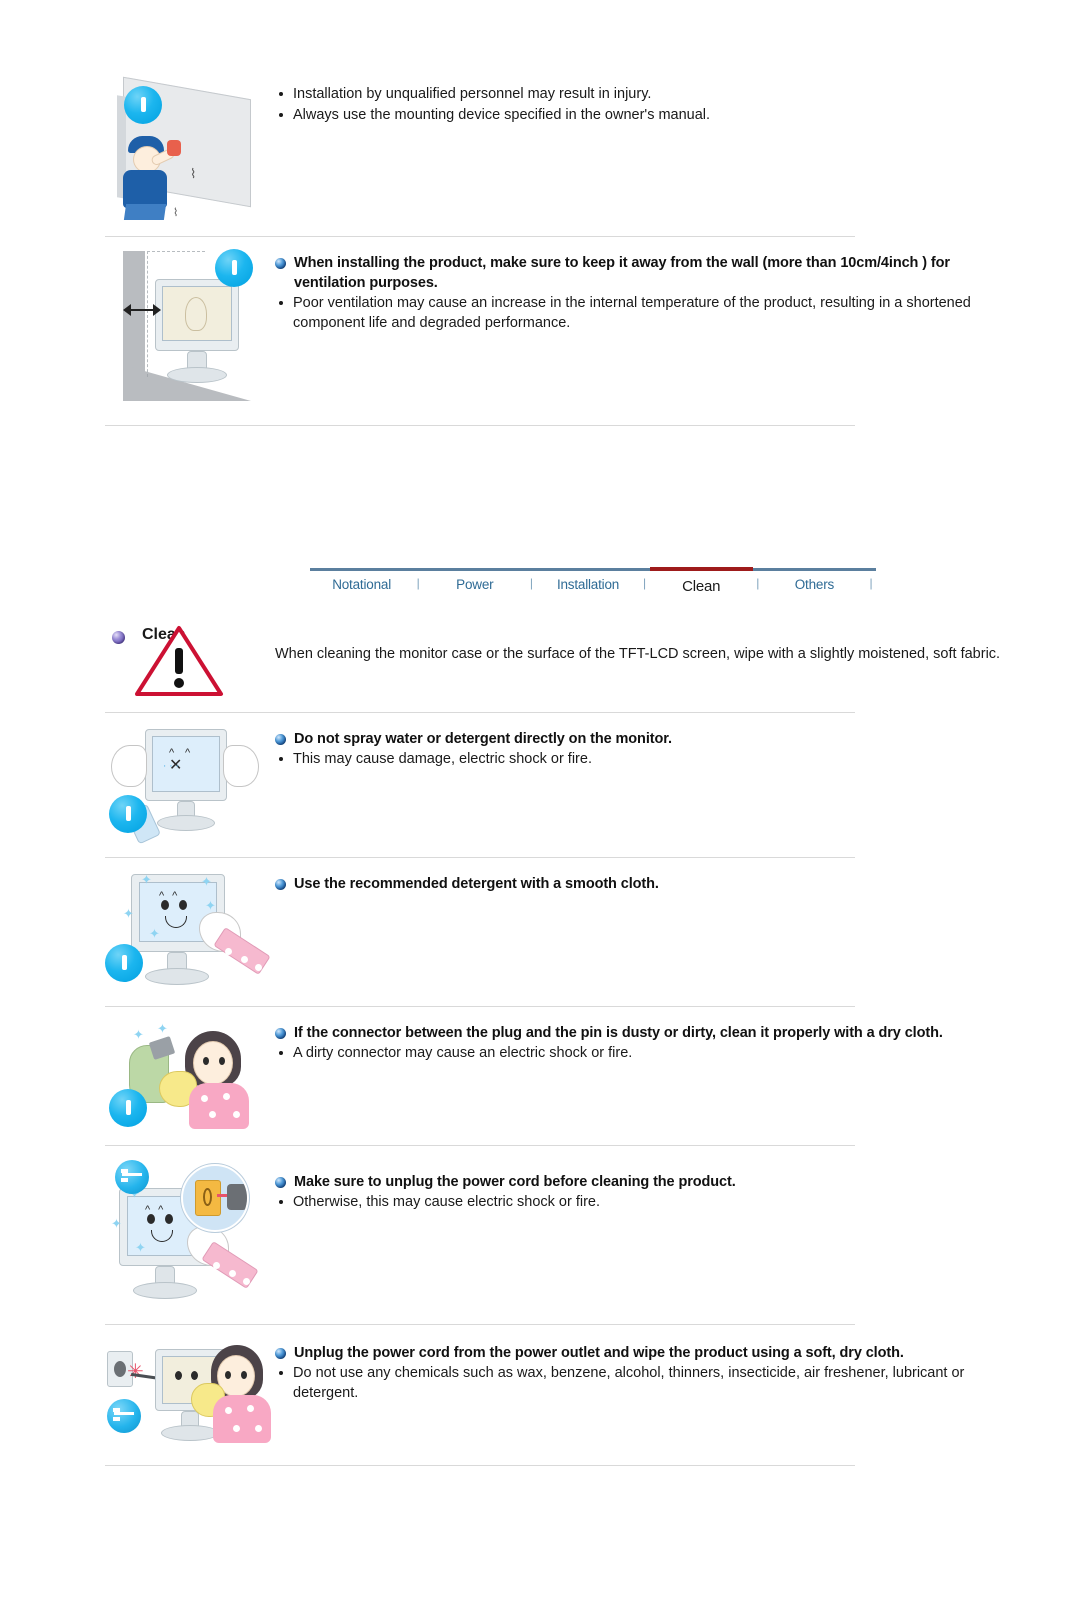 Image resolution: width=1080 pixels, height=1606 pixels. Describe the element at coordinates (174, 148) in the screenshot. I see `worker-tool` at that location.